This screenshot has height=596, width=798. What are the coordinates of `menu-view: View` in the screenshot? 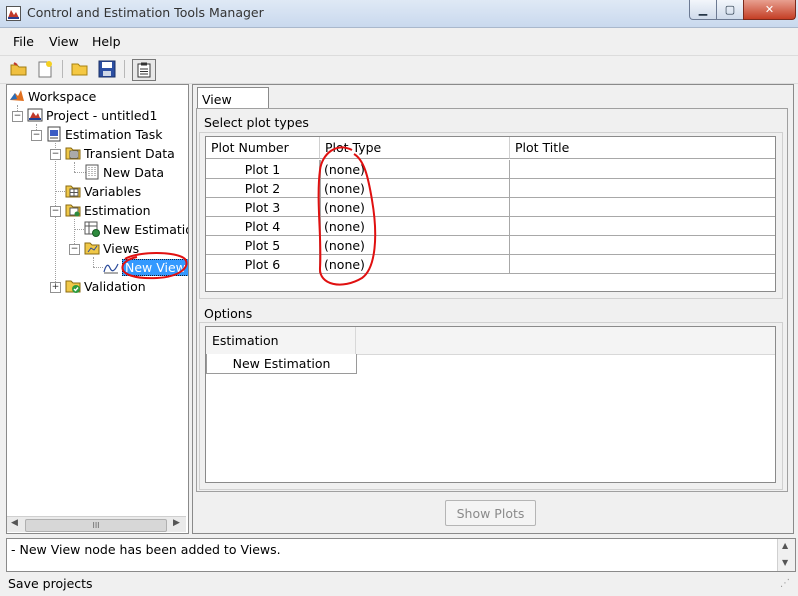 It's located at (64, 41).